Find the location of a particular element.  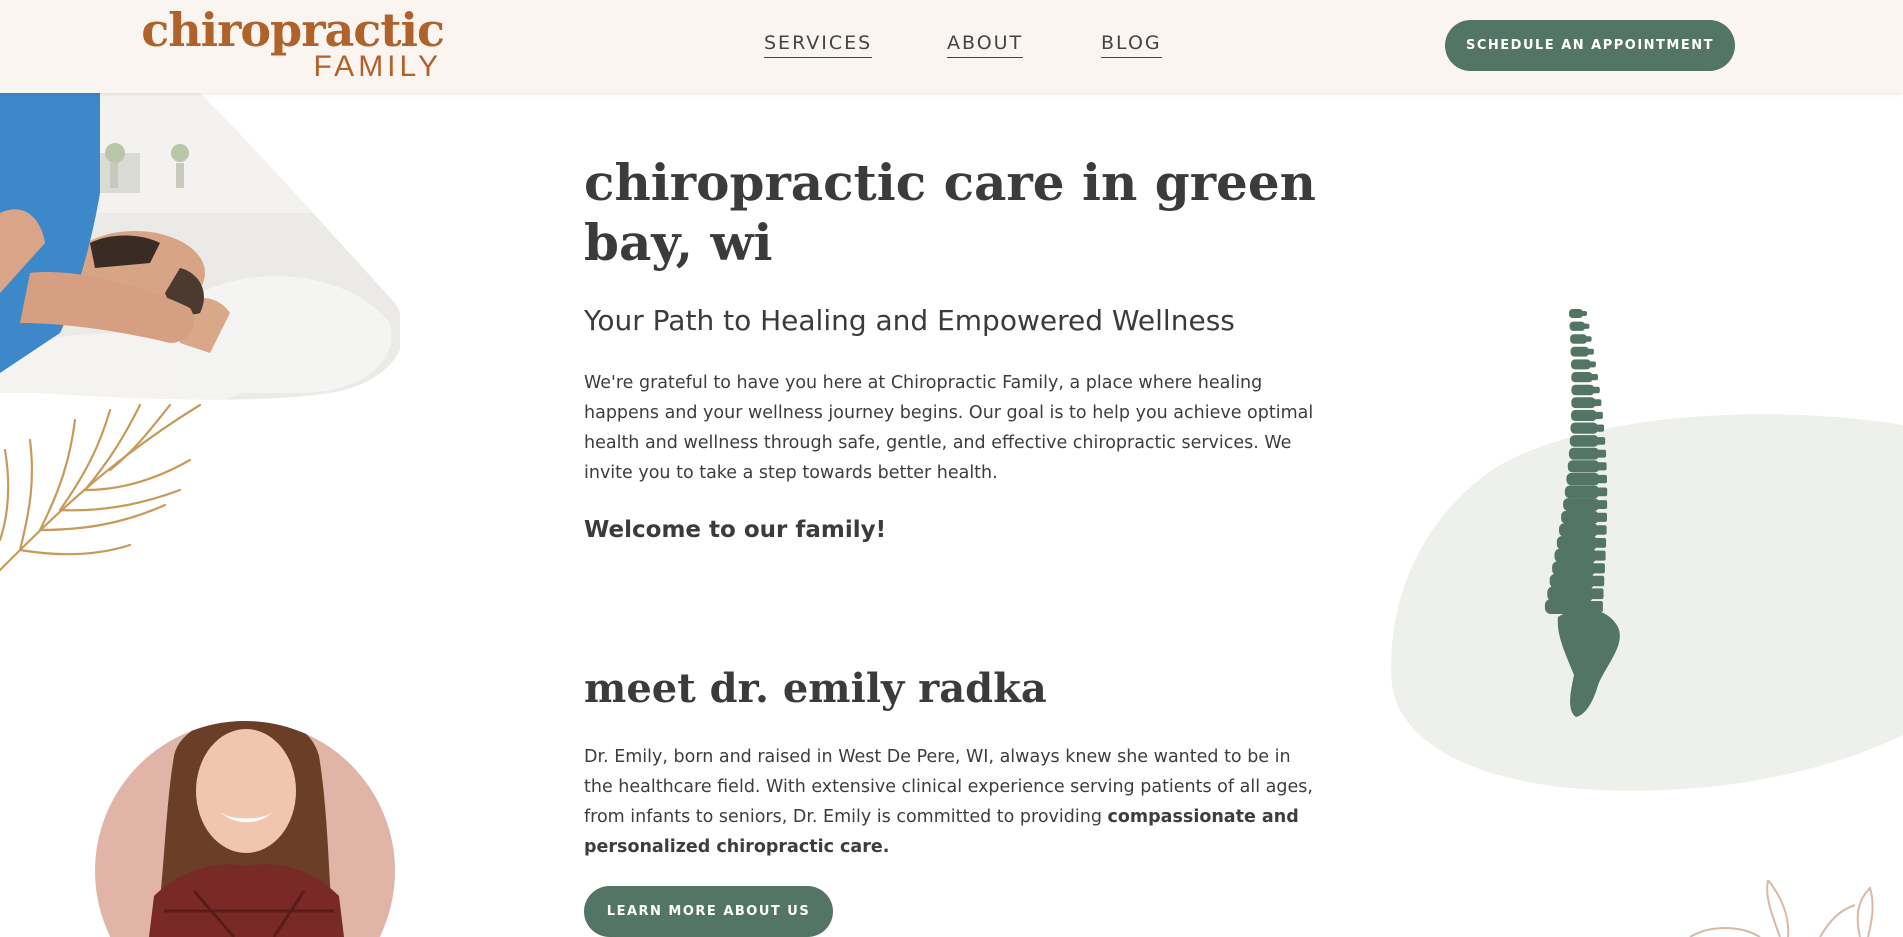

logo-subtitle: FAMILY is located at coordinates (377, 66).